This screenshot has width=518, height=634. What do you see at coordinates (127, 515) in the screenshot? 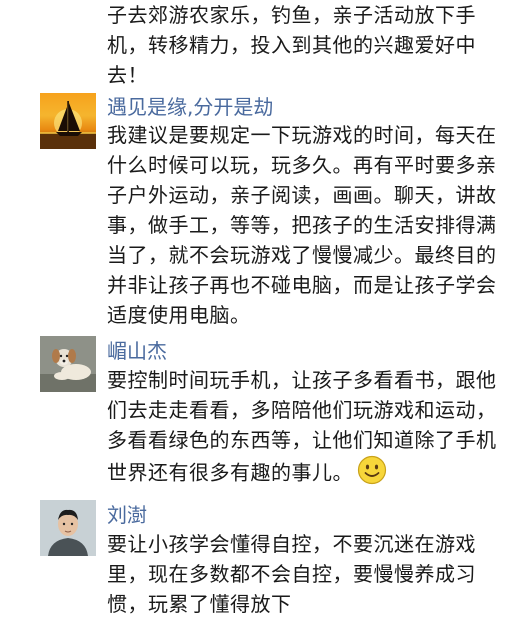
I see `comment-username: 刘澍` at bounding box center [127, 515].